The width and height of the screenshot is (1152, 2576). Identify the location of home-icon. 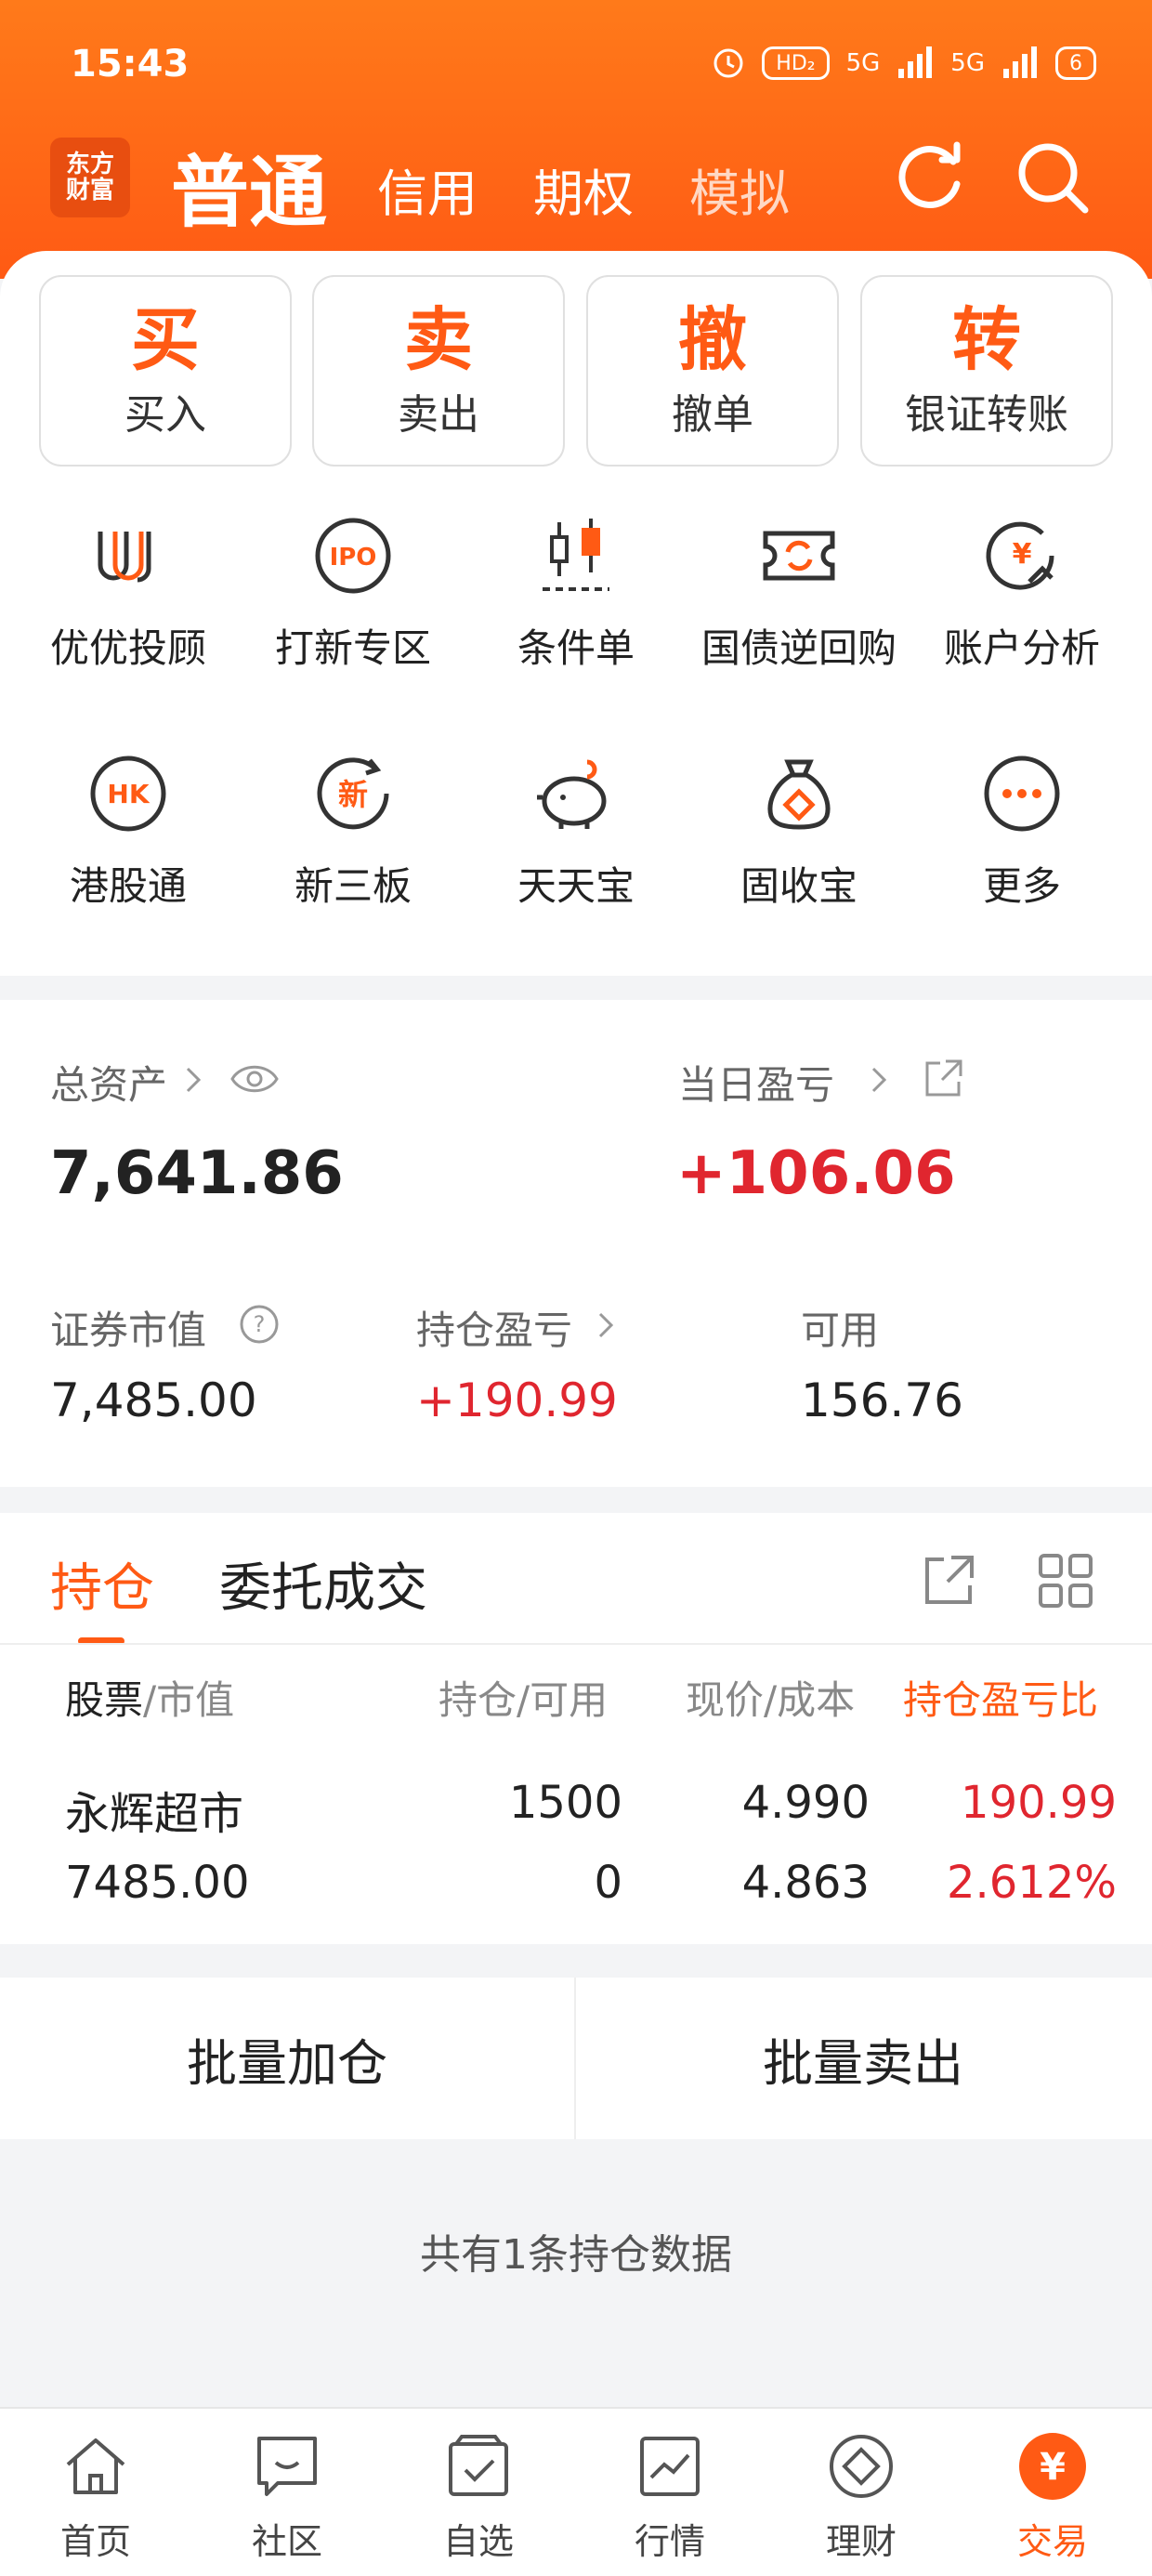
(95, 2466).